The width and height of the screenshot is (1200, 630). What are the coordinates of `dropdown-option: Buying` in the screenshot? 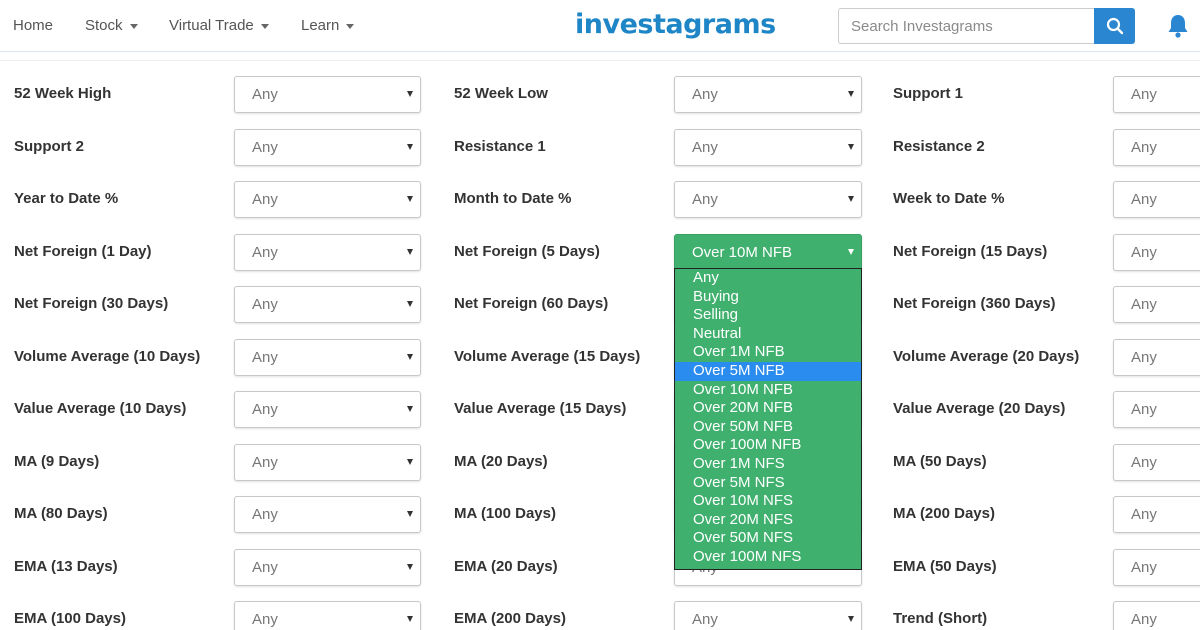 It's located at (768, 297).